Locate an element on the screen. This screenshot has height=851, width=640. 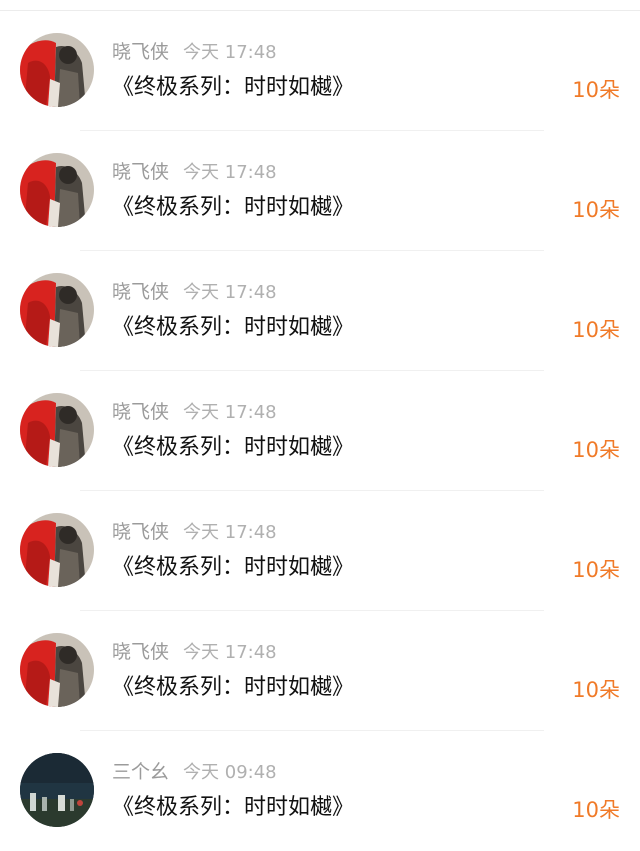
comment-meta: 三个幺 今天 09:48 is located at coordinates (194, 772).